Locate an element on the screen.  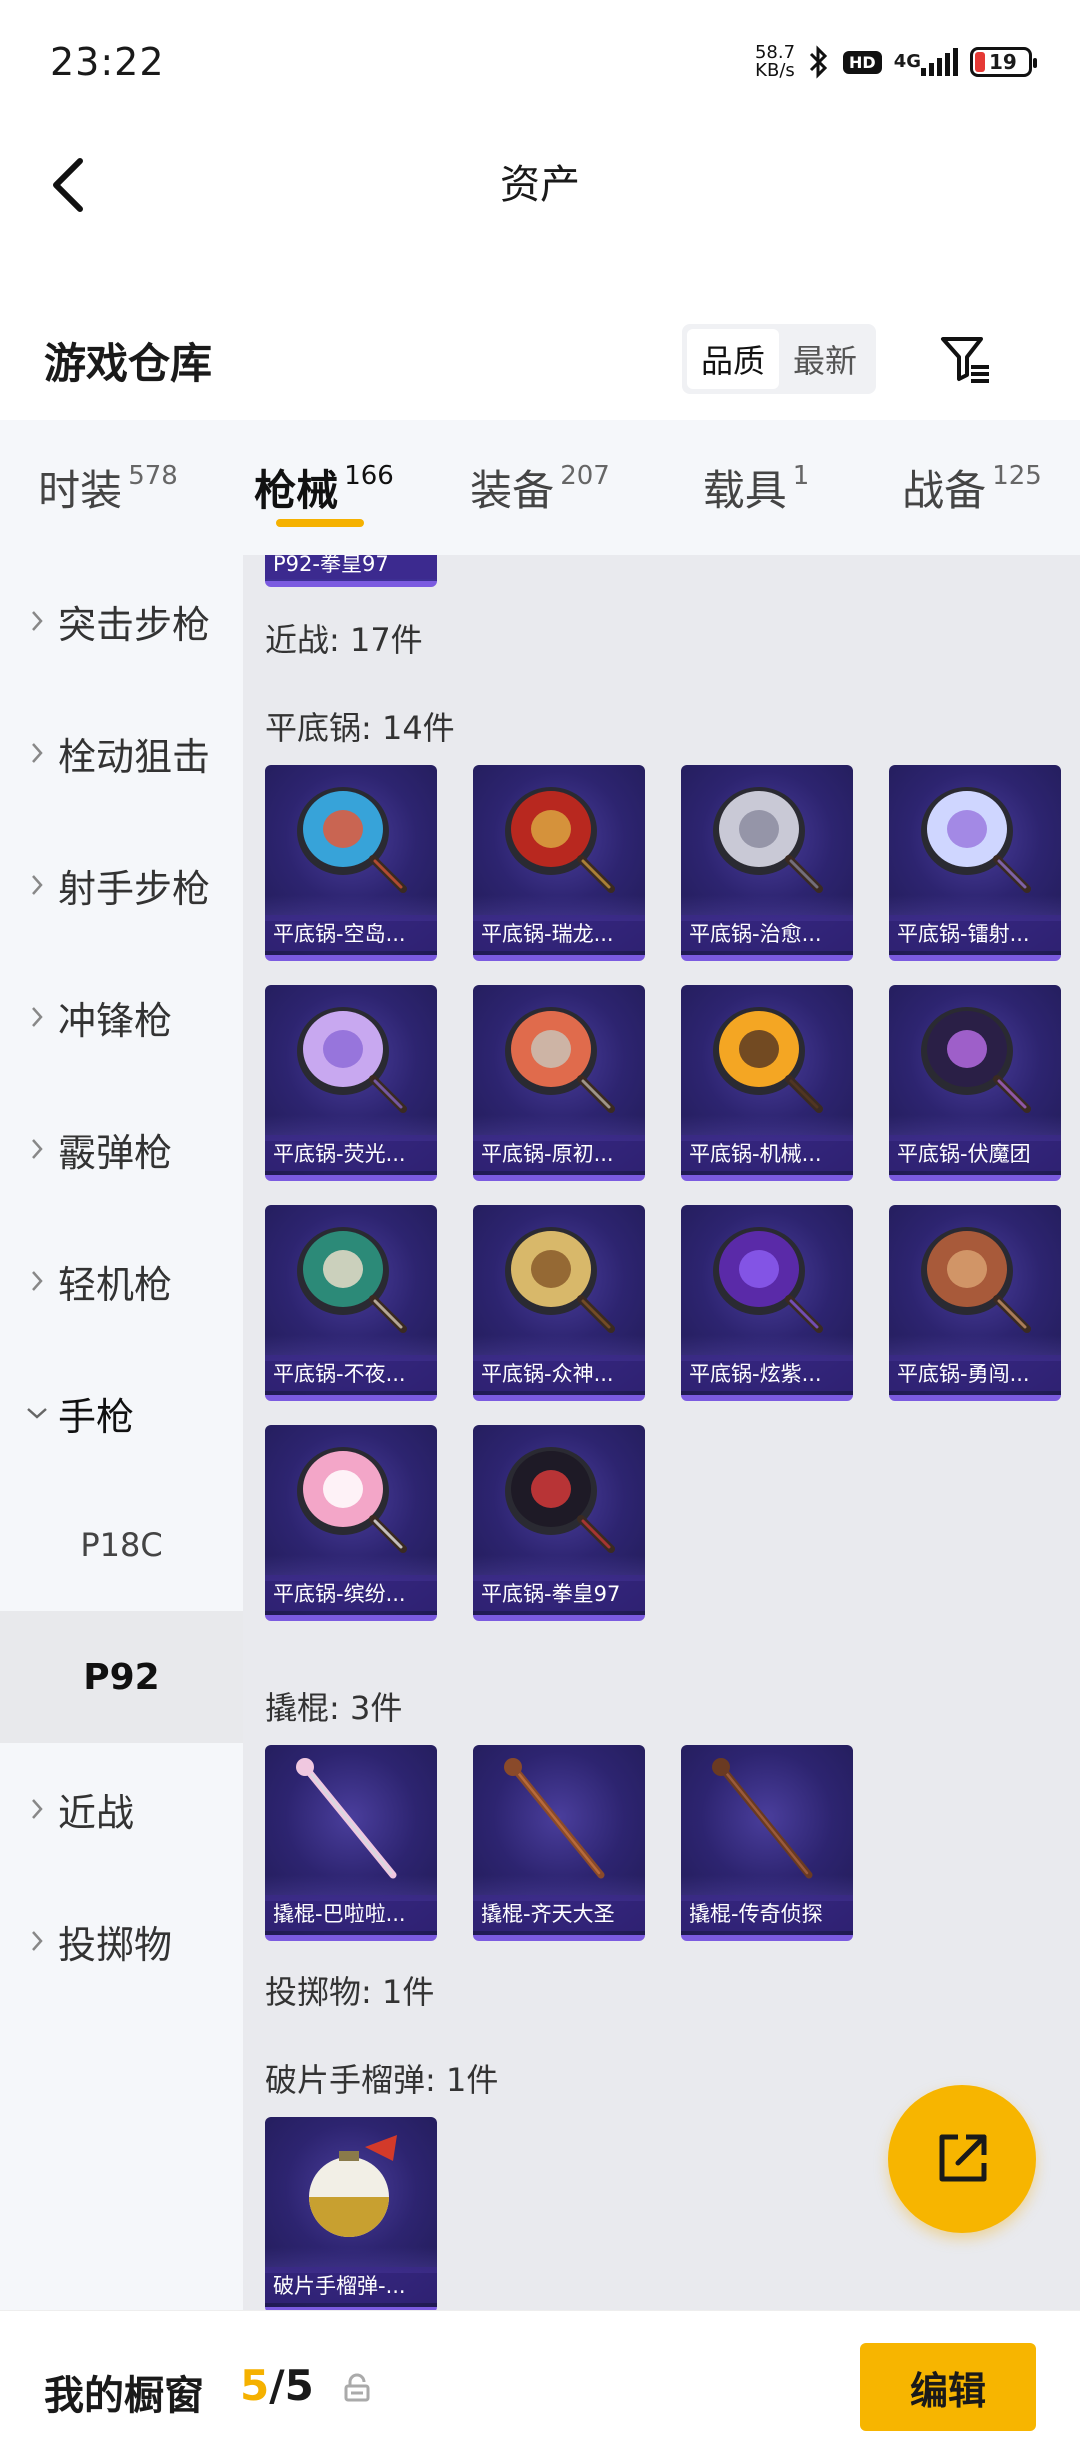
hd-badge: HD is located at coordinates (862, 62).